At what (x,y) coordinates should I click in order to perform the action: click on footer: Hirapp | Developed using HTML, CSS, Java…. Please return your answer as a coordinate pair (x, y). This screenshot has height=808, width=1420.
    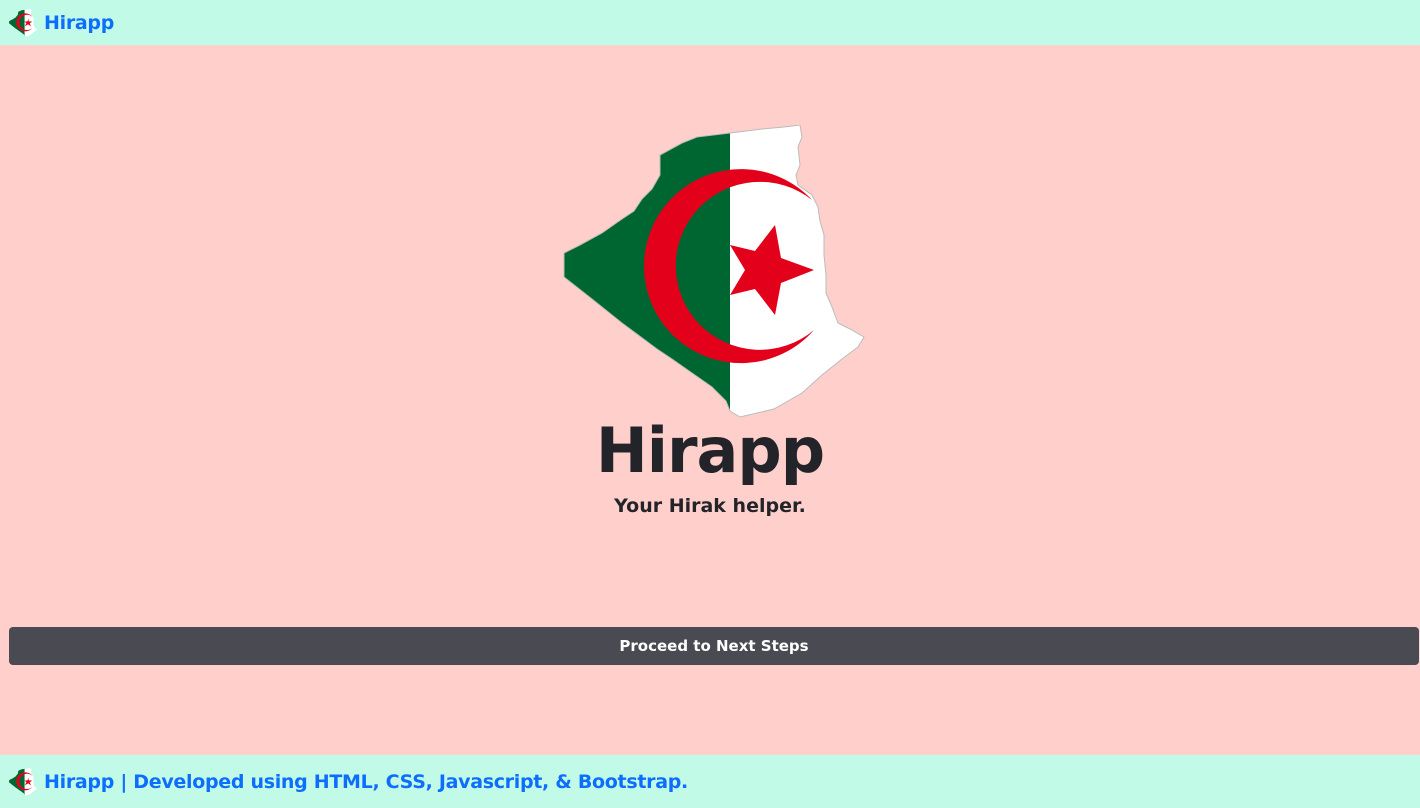
    Looking at the image, I should click on (710, 781).